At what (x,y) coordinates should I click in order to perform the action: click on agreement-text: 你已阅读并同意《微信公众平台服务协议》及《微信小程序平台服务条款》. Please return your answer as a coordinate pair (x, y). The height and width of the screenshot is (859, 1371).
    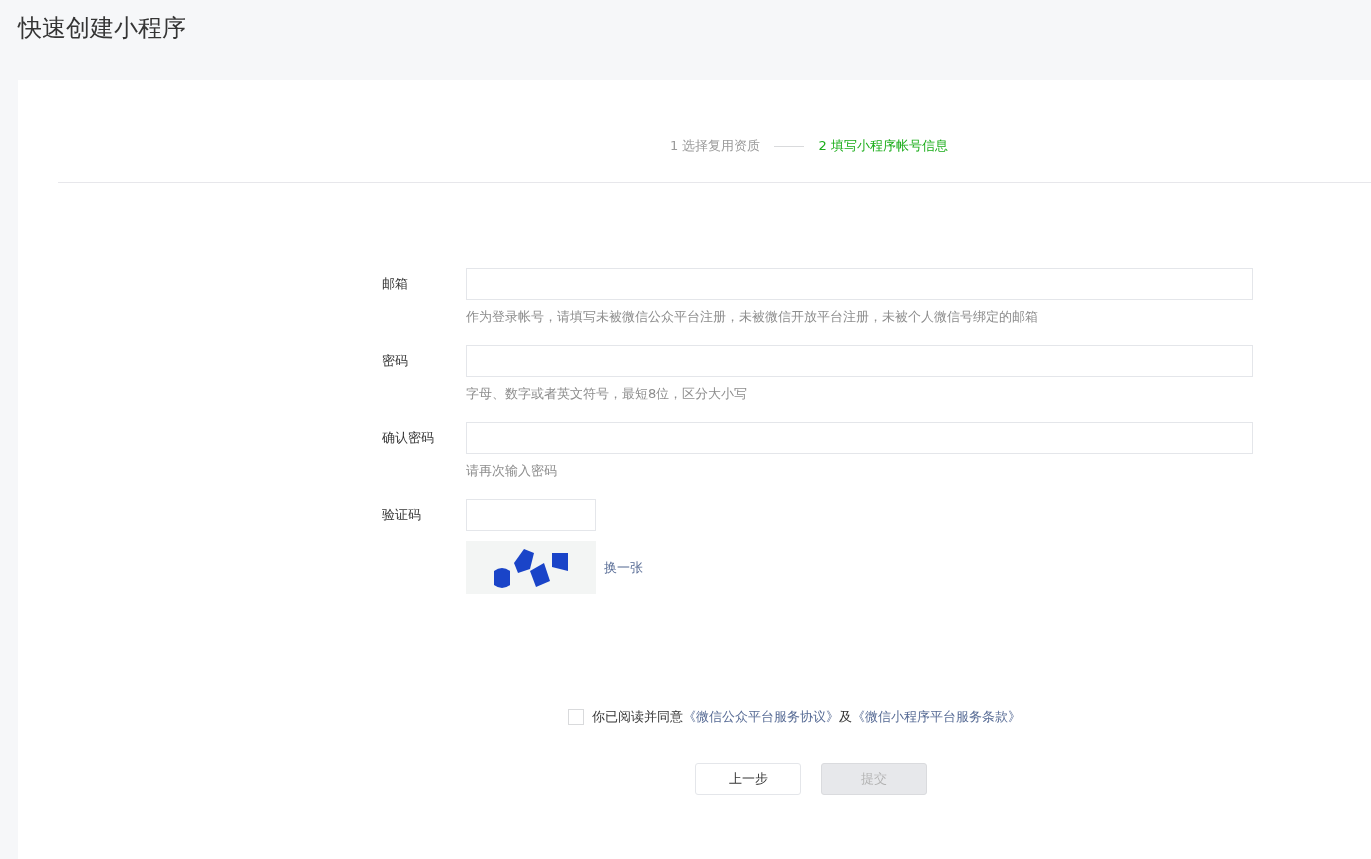
    Looking at the image, I should click on (806, 717).